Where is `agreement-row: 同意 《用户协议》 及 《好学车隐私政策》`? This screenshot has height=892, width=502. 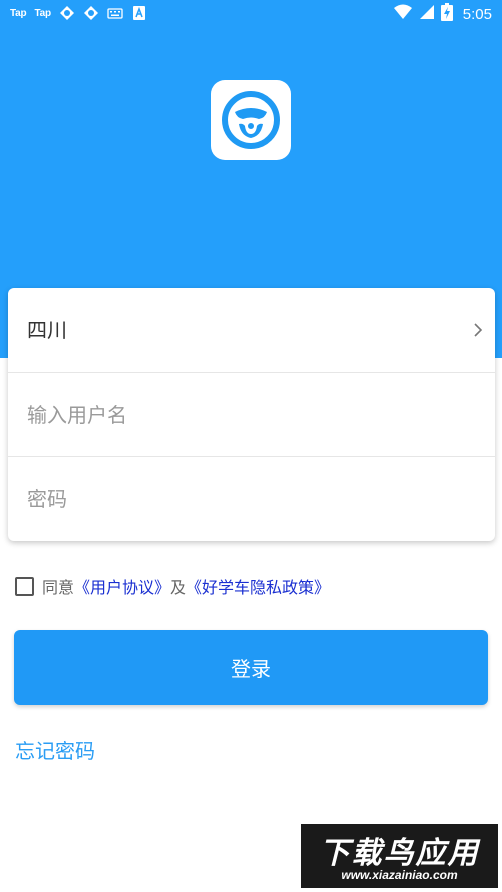
agreement-row: 同意 《用户协议》 及 《好学车隐私政策》 is located at coordinates (172, 586).